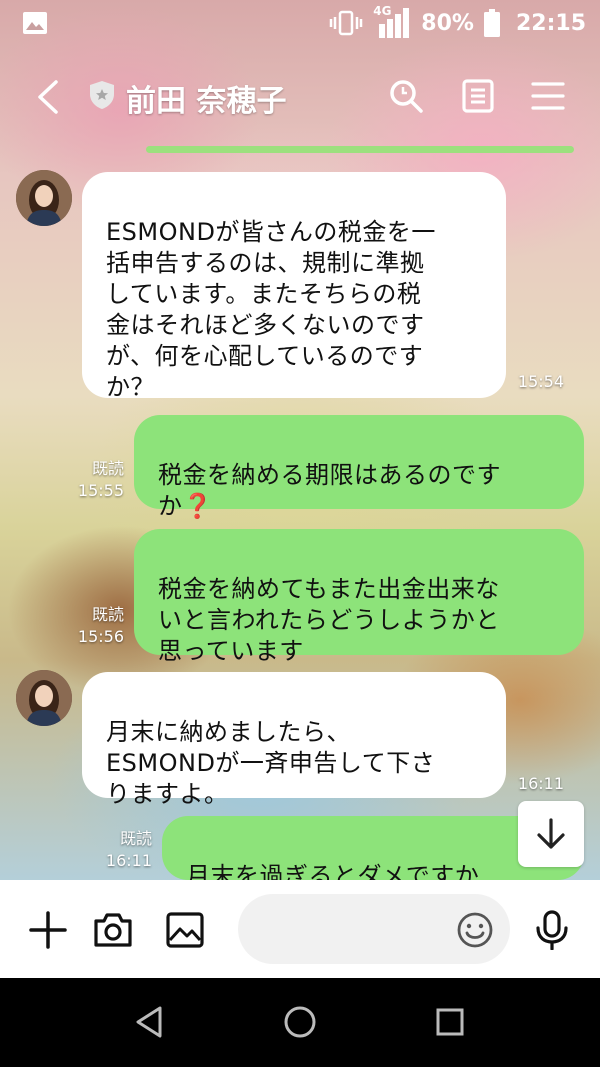  What do you see at coordinates (197, 506) in the screenshot?
I see `question-mark-emoji: ❓` at bounding box center [197, 506].